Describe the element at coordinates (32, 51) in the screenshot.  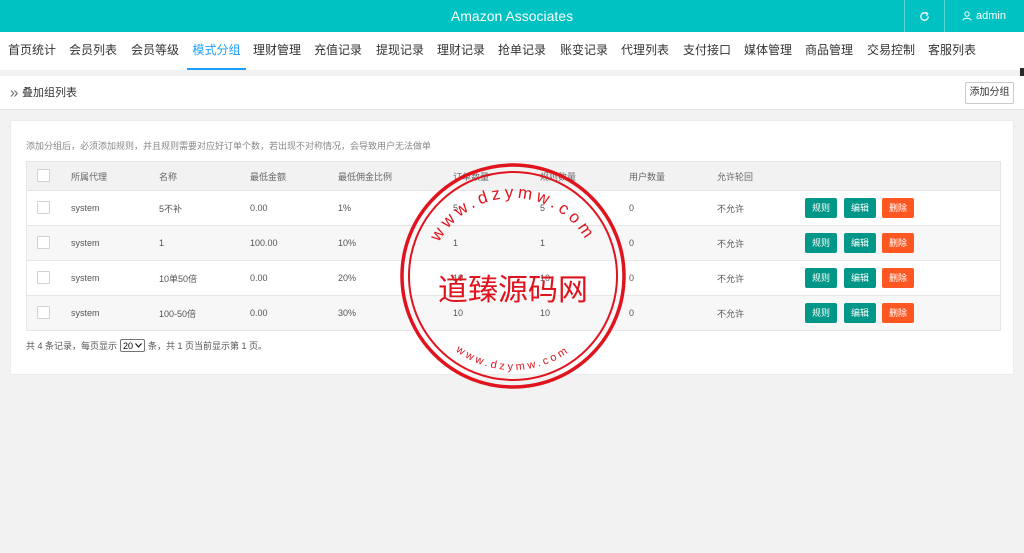
I see `nav-tab-dashboard: 首页统计` at that location.